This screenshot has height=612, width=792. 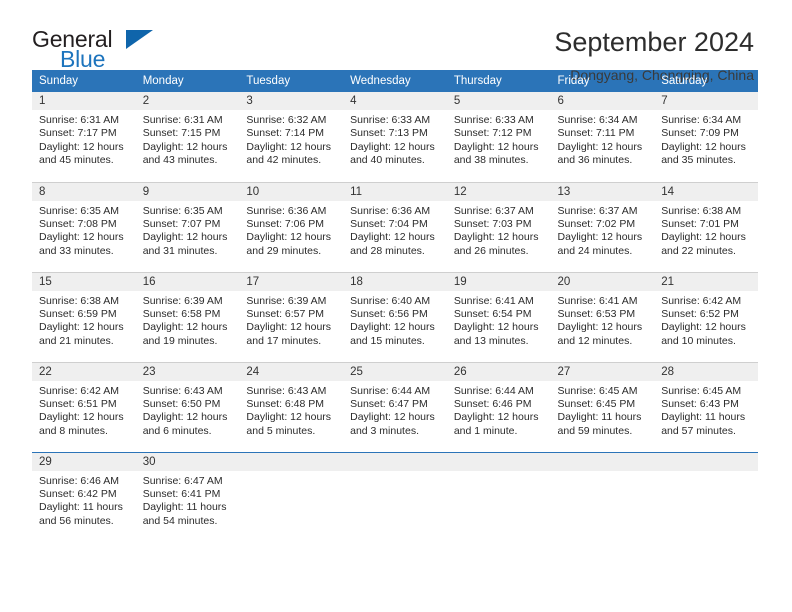 What do you see at coordinates (698, 430) in the screenshot?
I see `daylight-duration-line2: and 57 minutes.` at bounding box center [698, 430].